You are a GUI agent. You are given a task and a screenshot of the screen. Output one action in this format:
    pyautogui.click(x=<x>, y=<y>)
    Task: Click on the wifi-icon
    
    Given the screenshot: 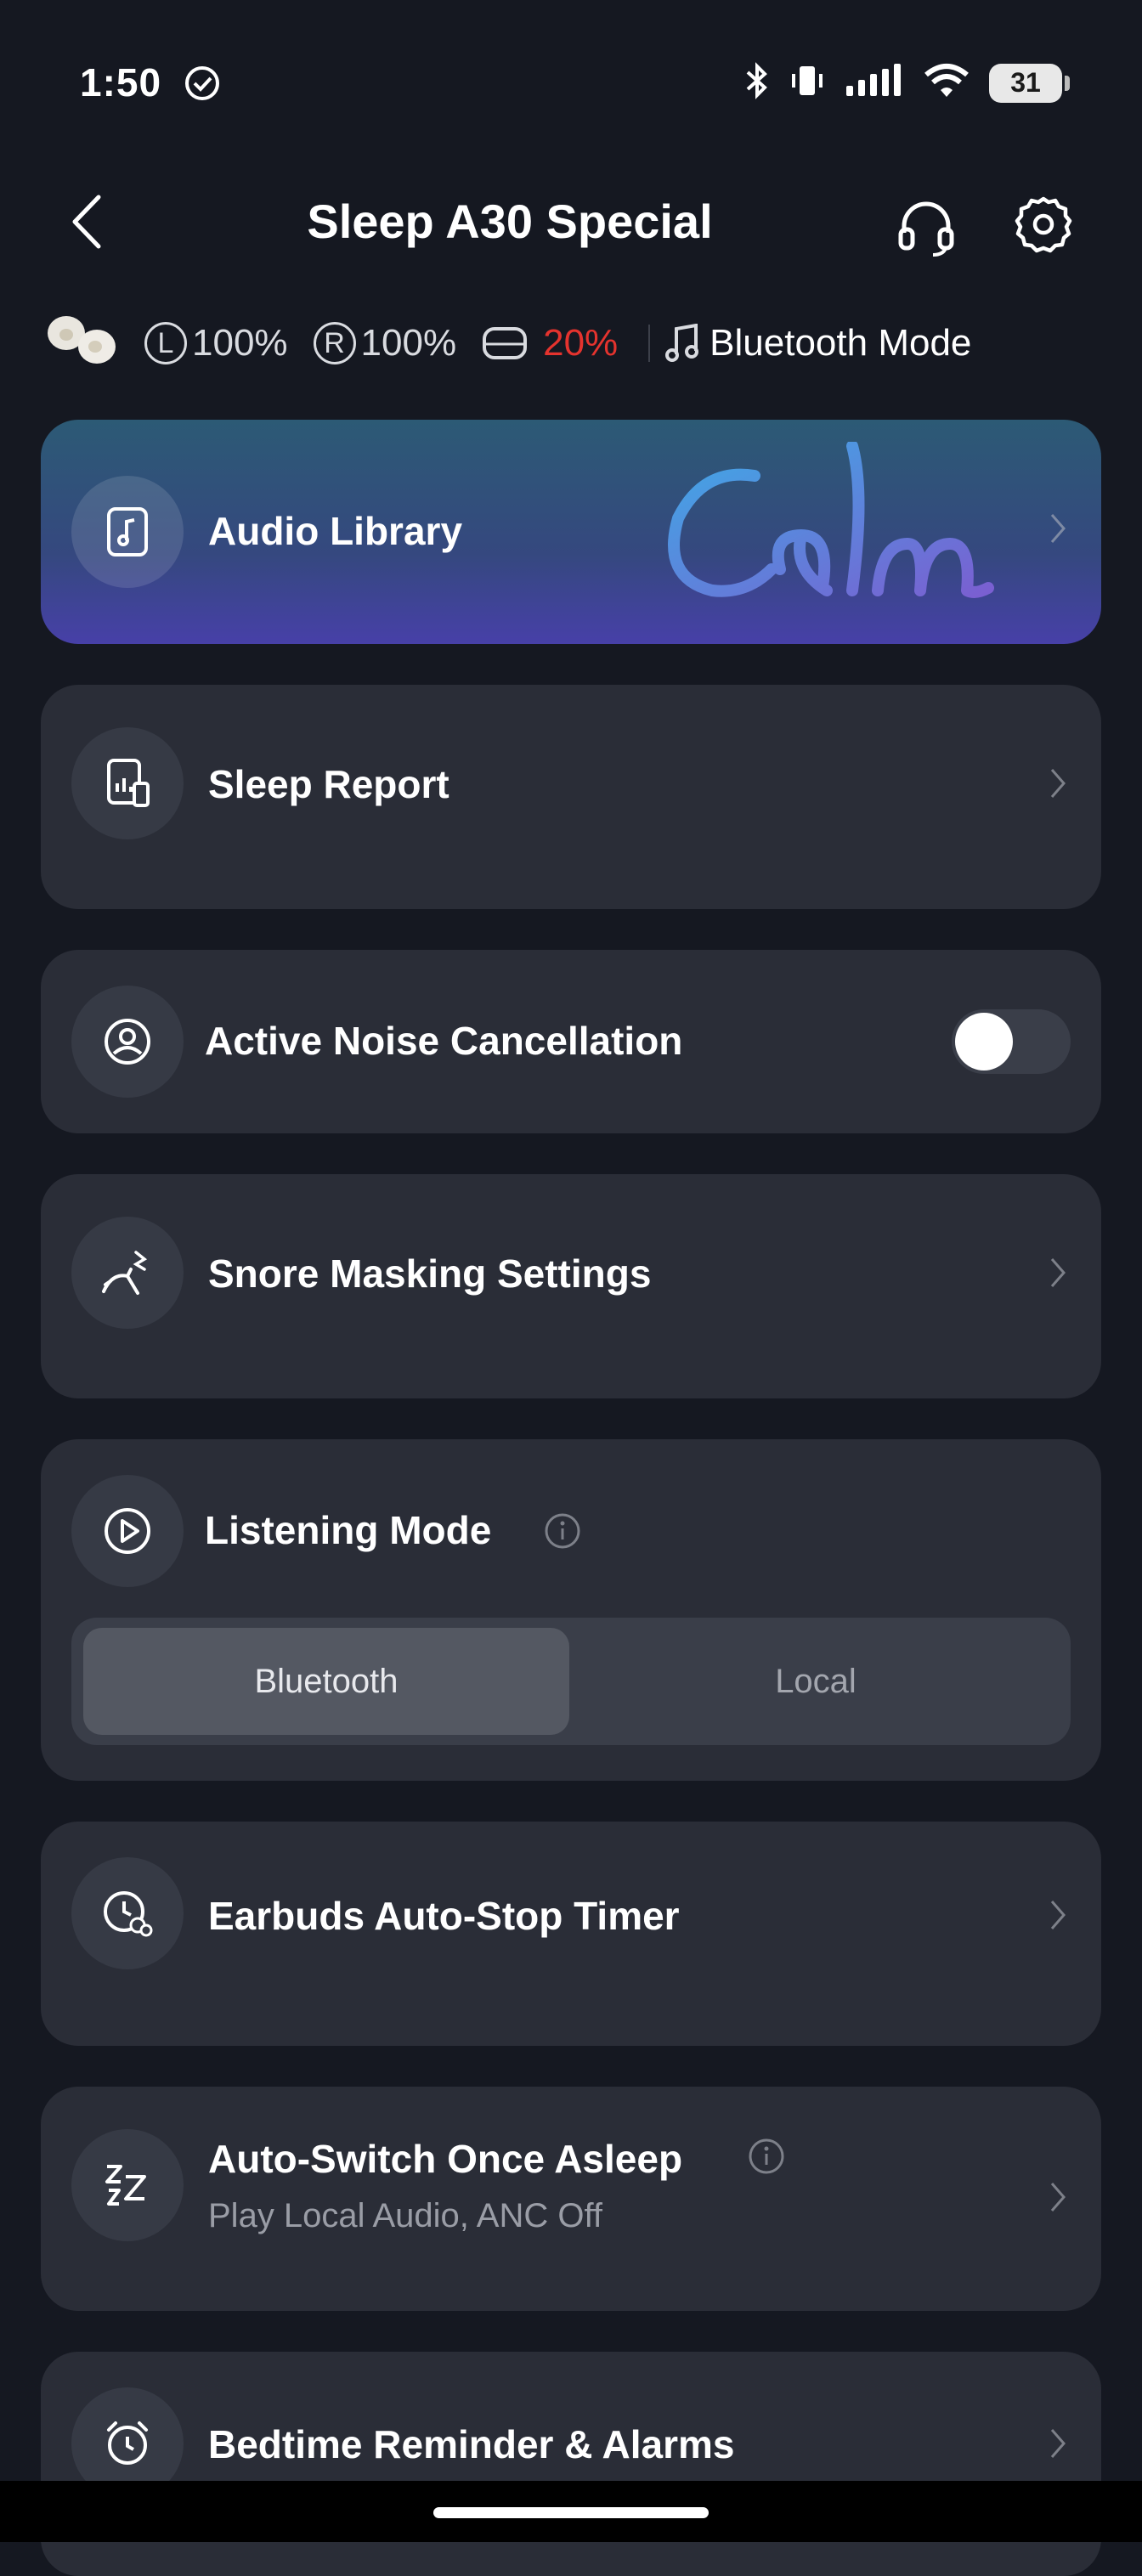 What is the action you would take?
    pyautogui.click(x=947, y=83)
    